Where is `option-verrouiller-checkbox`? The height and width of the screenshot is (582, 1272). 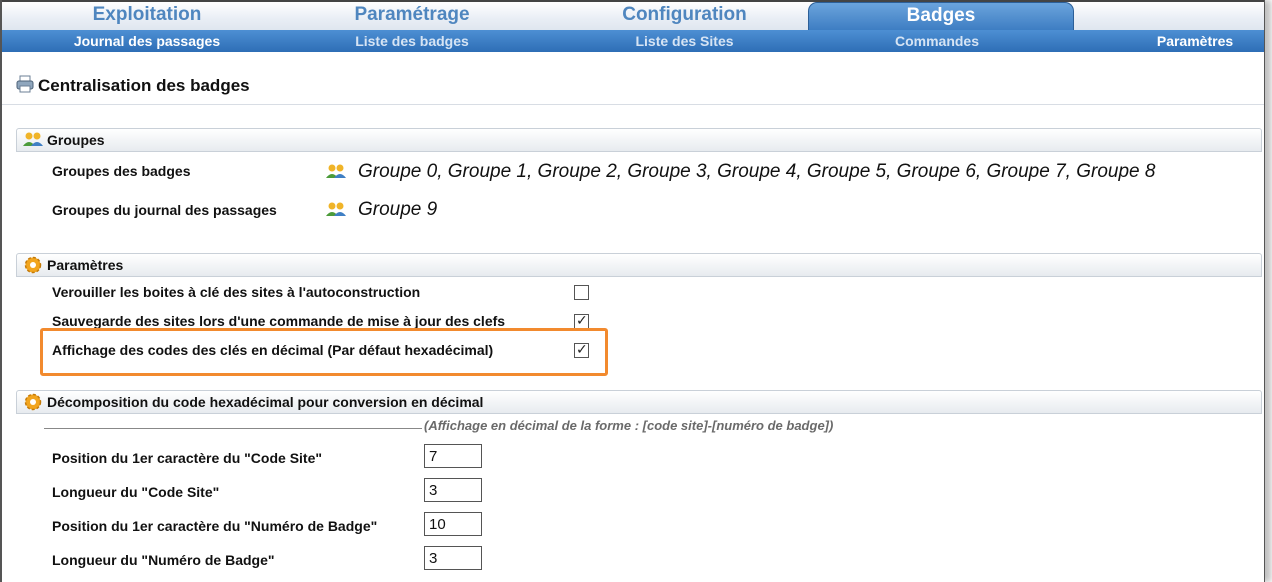
option-verrouiller-checkbox is located at coordinates (581, 292).